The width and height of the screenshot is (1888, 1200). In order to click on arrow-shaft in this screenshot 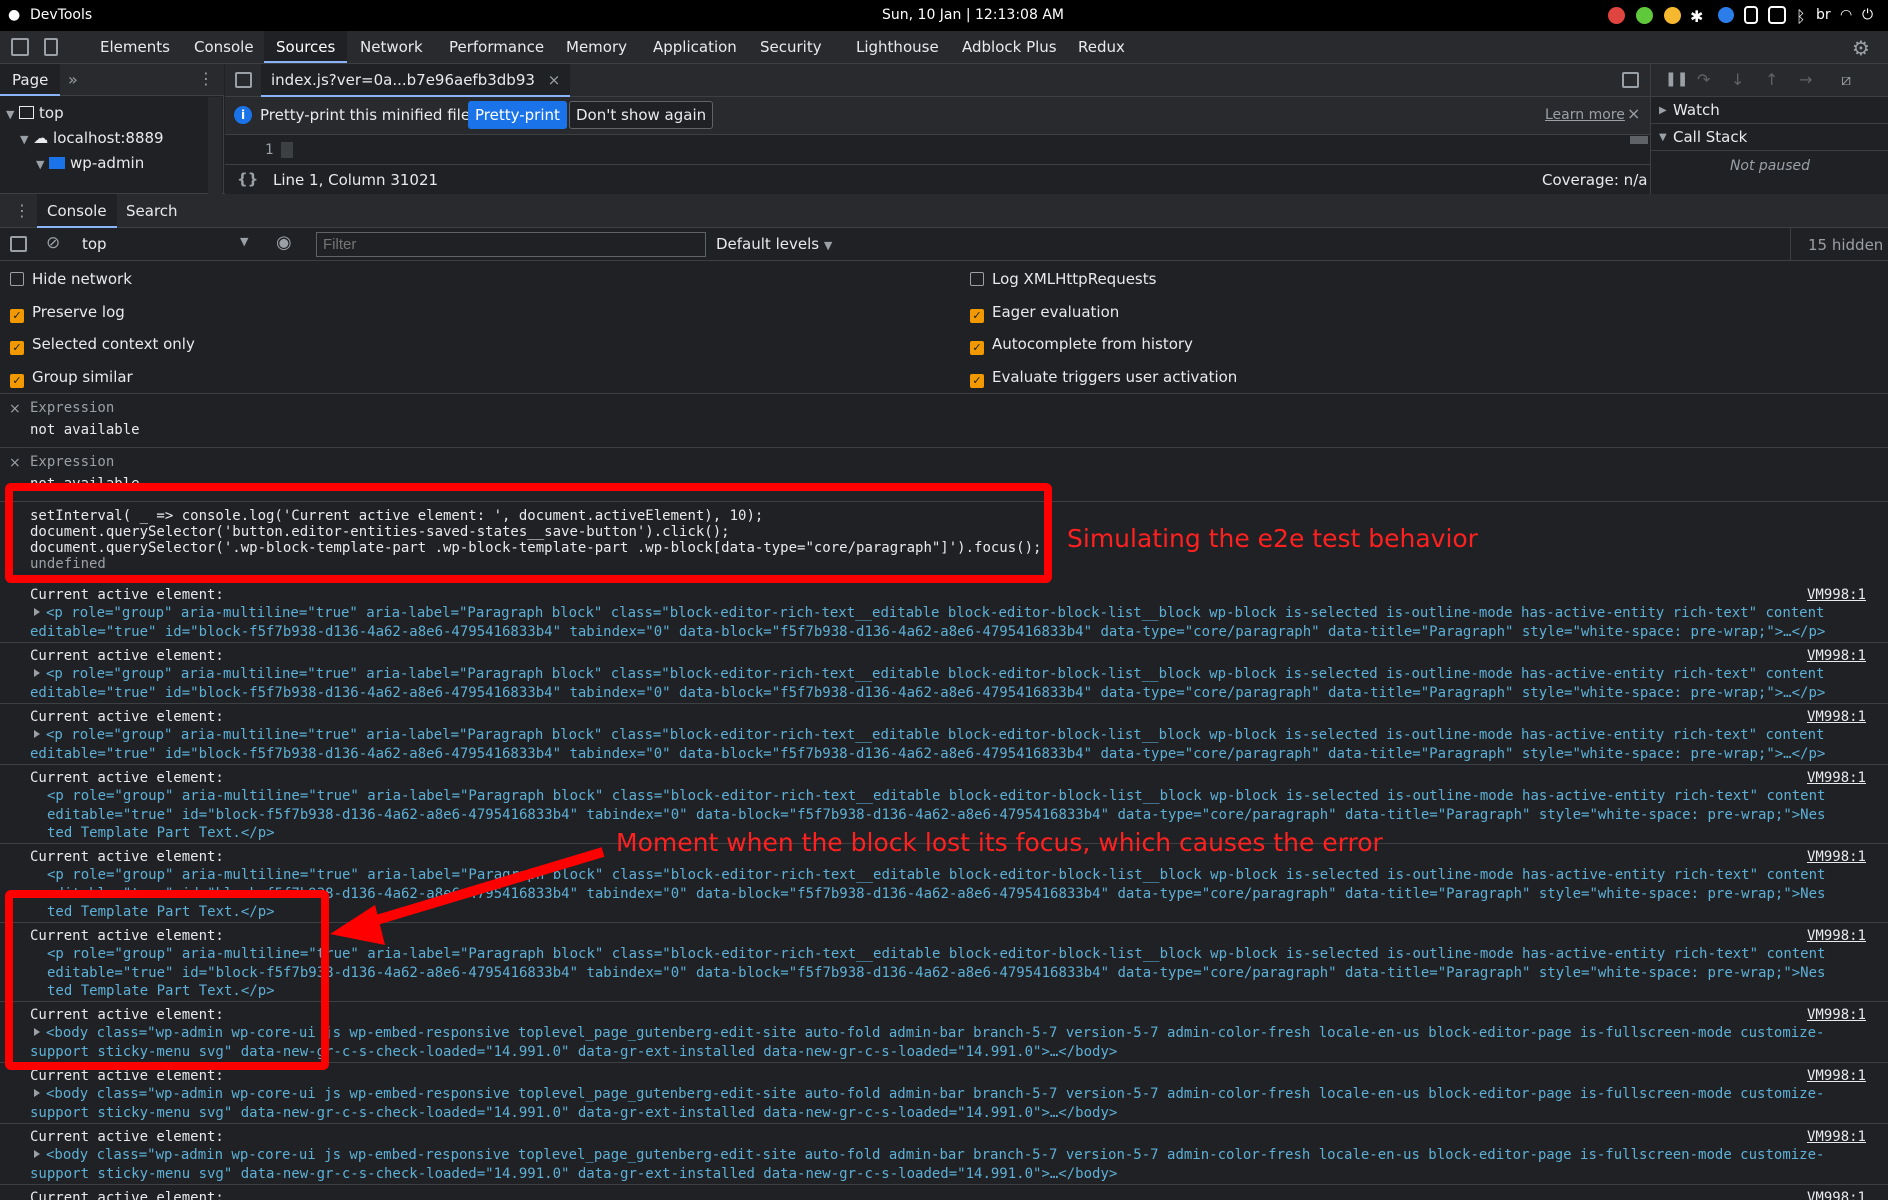, I will do `click(481, 888)`.